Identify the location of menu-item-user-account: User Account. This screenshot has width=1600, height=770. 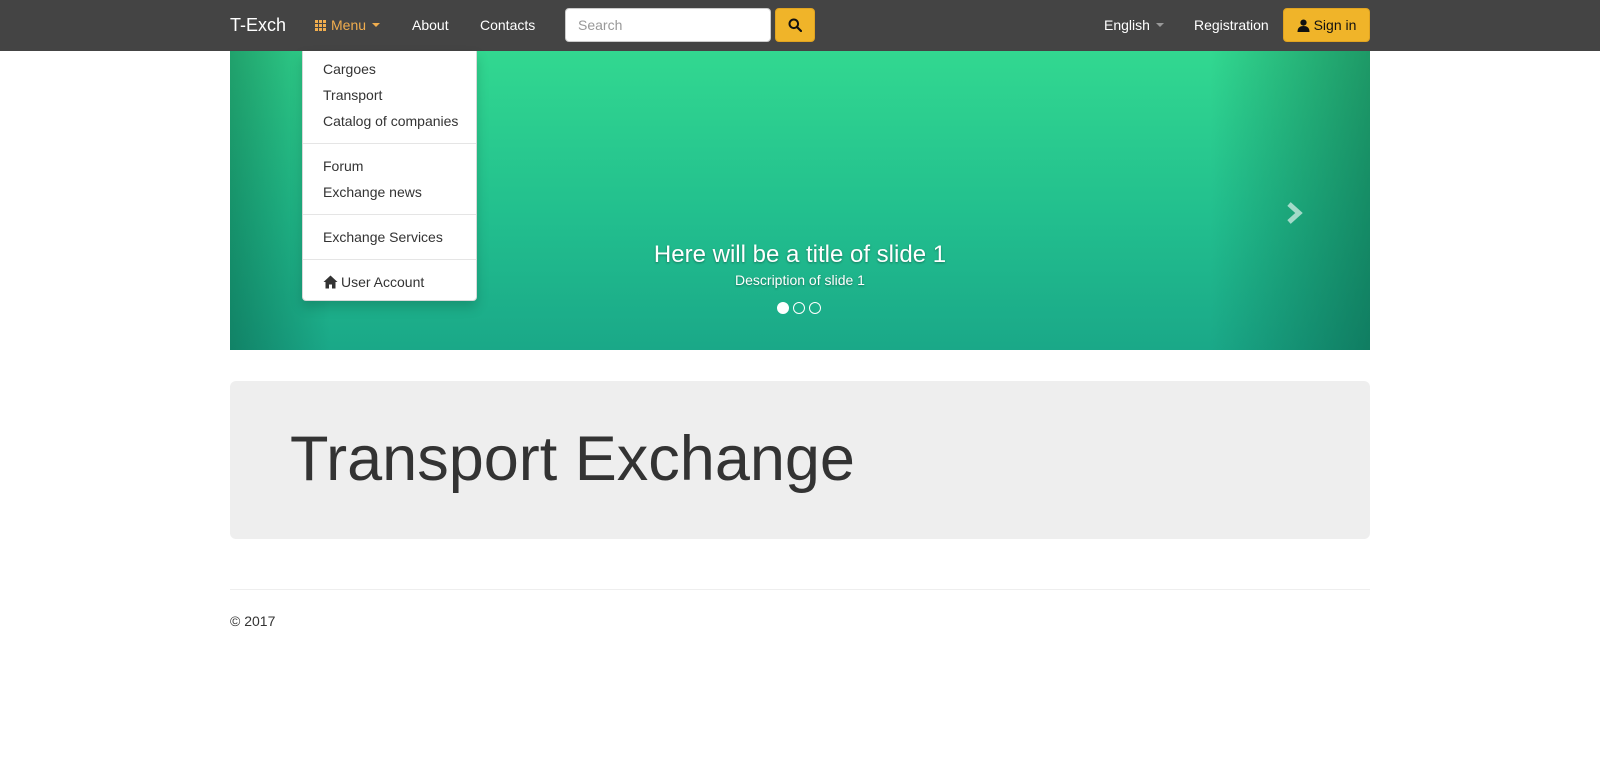
(373, 282).